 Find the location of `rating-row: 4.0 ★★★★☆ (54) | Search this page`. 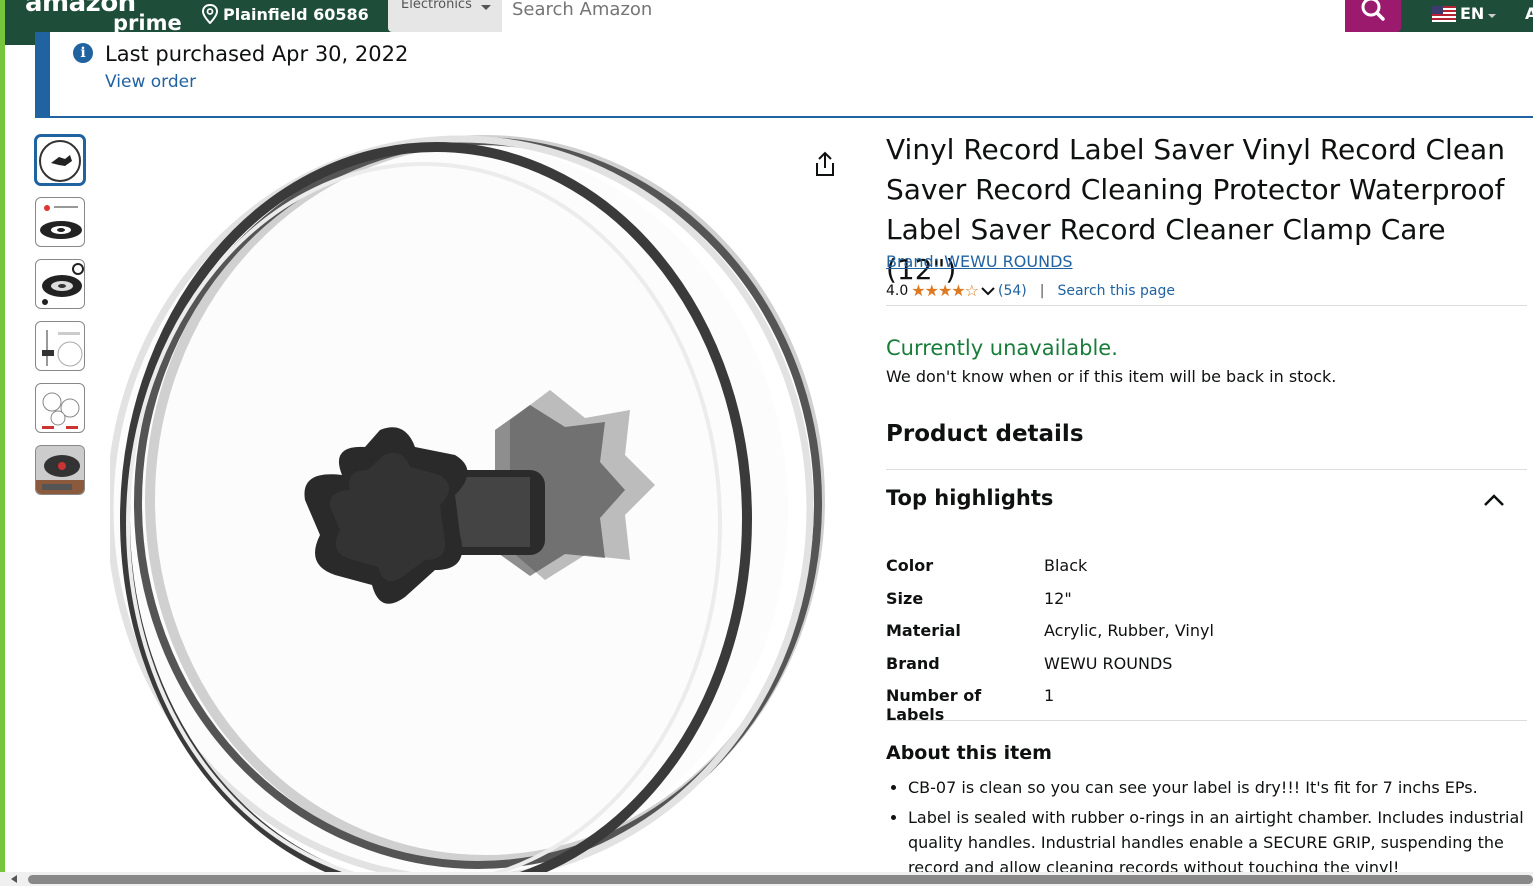

rating-row: 4.0 ★★★★☆ (54) | Search this page is located at coordinates (1030, 290).